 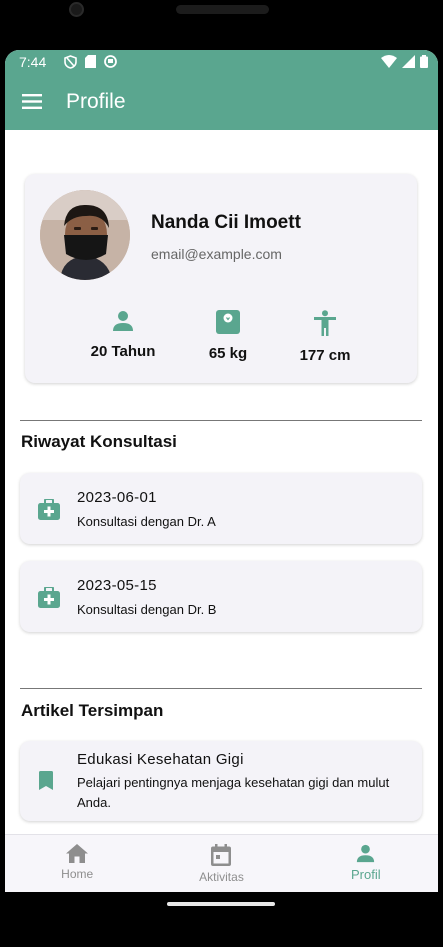 What do you see at coordinates (325, 323) in the screenshot?
I see `height-icon` at bounding box center [325, 323].